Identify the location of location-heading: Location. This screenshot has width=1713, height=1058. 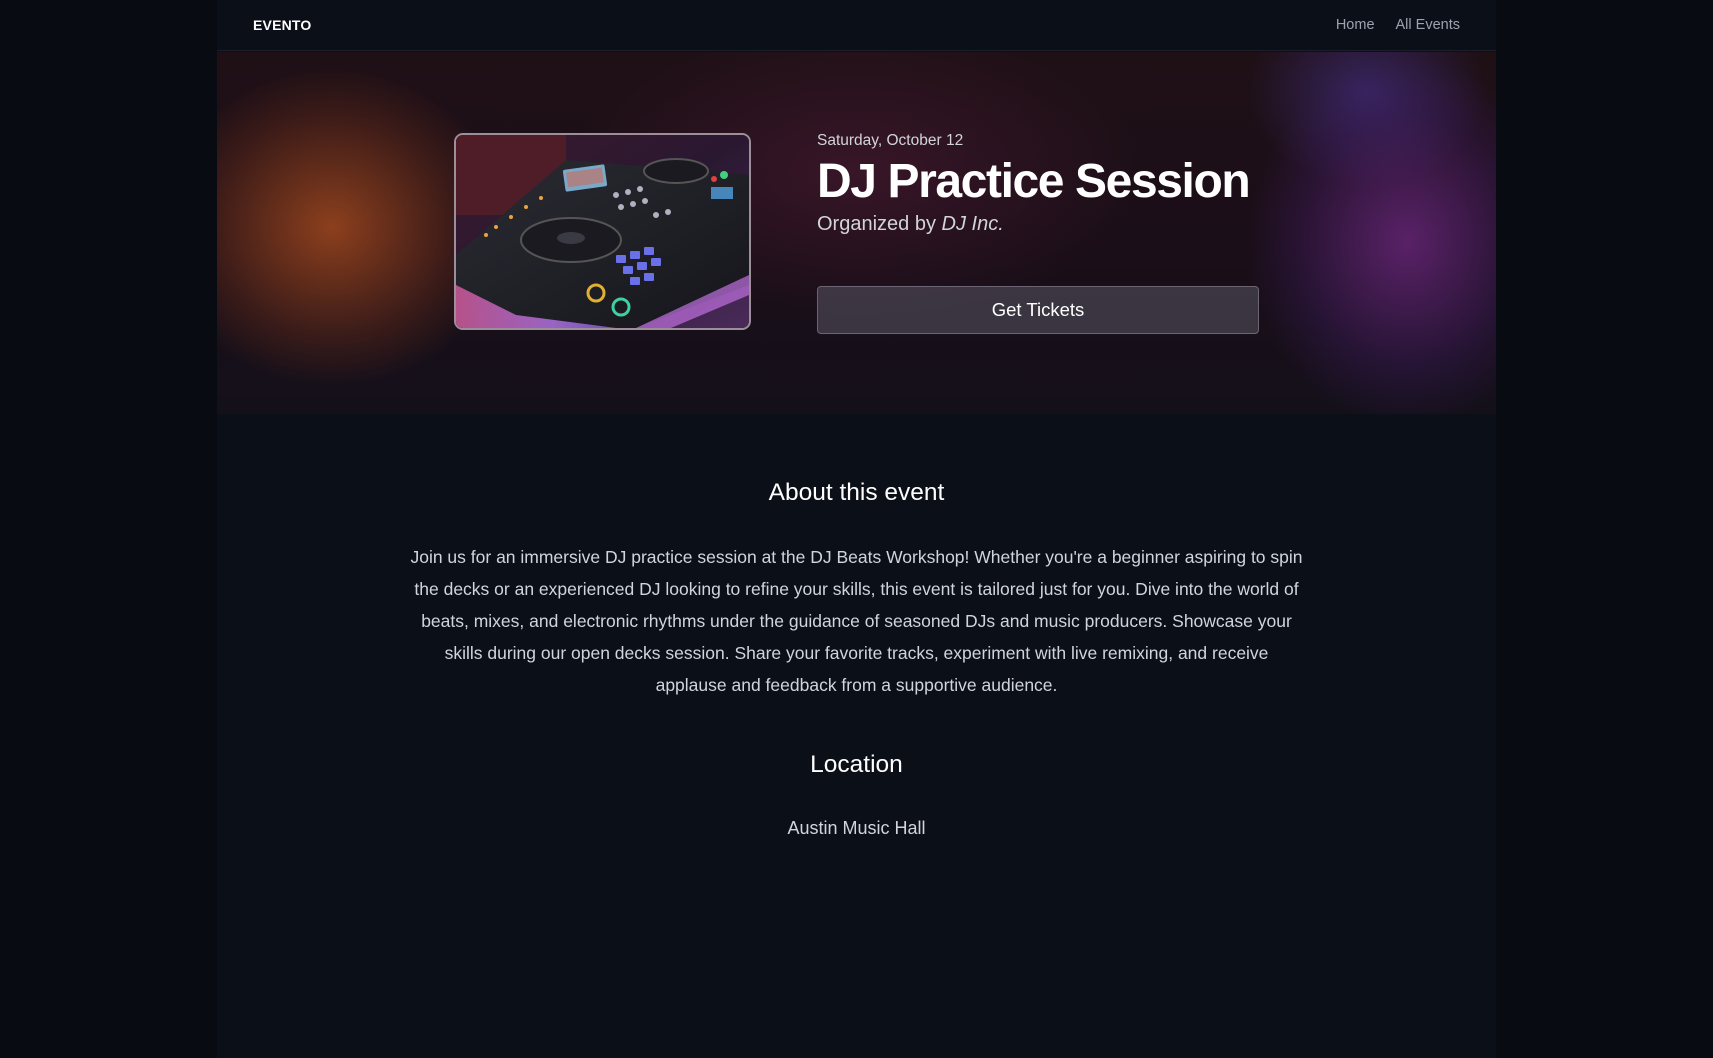
(856, 764).